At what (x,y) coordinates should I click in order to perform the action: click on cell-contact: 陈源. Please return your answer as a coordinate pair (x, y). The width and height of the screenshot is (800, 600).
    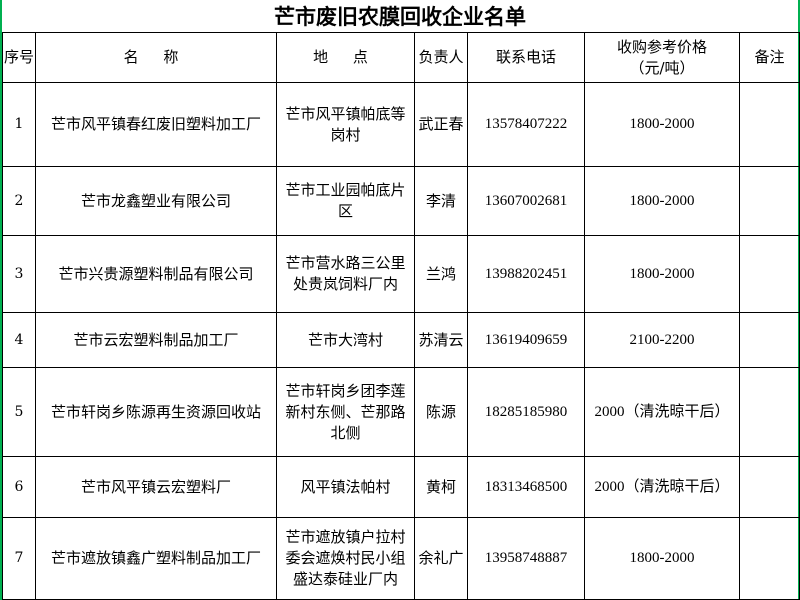
    Looking at the image, I should click on (441, 412).